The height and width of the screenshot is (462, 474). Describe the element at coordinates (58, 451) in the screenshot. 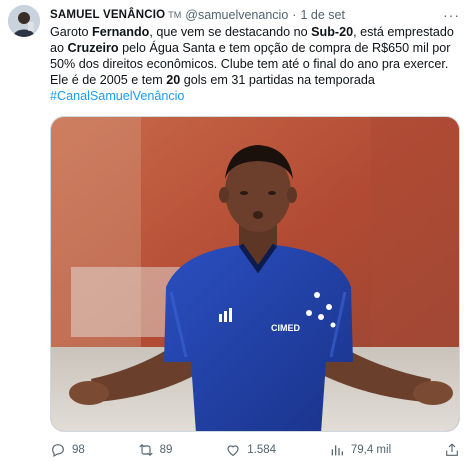

I see `reply-icon` at that location.